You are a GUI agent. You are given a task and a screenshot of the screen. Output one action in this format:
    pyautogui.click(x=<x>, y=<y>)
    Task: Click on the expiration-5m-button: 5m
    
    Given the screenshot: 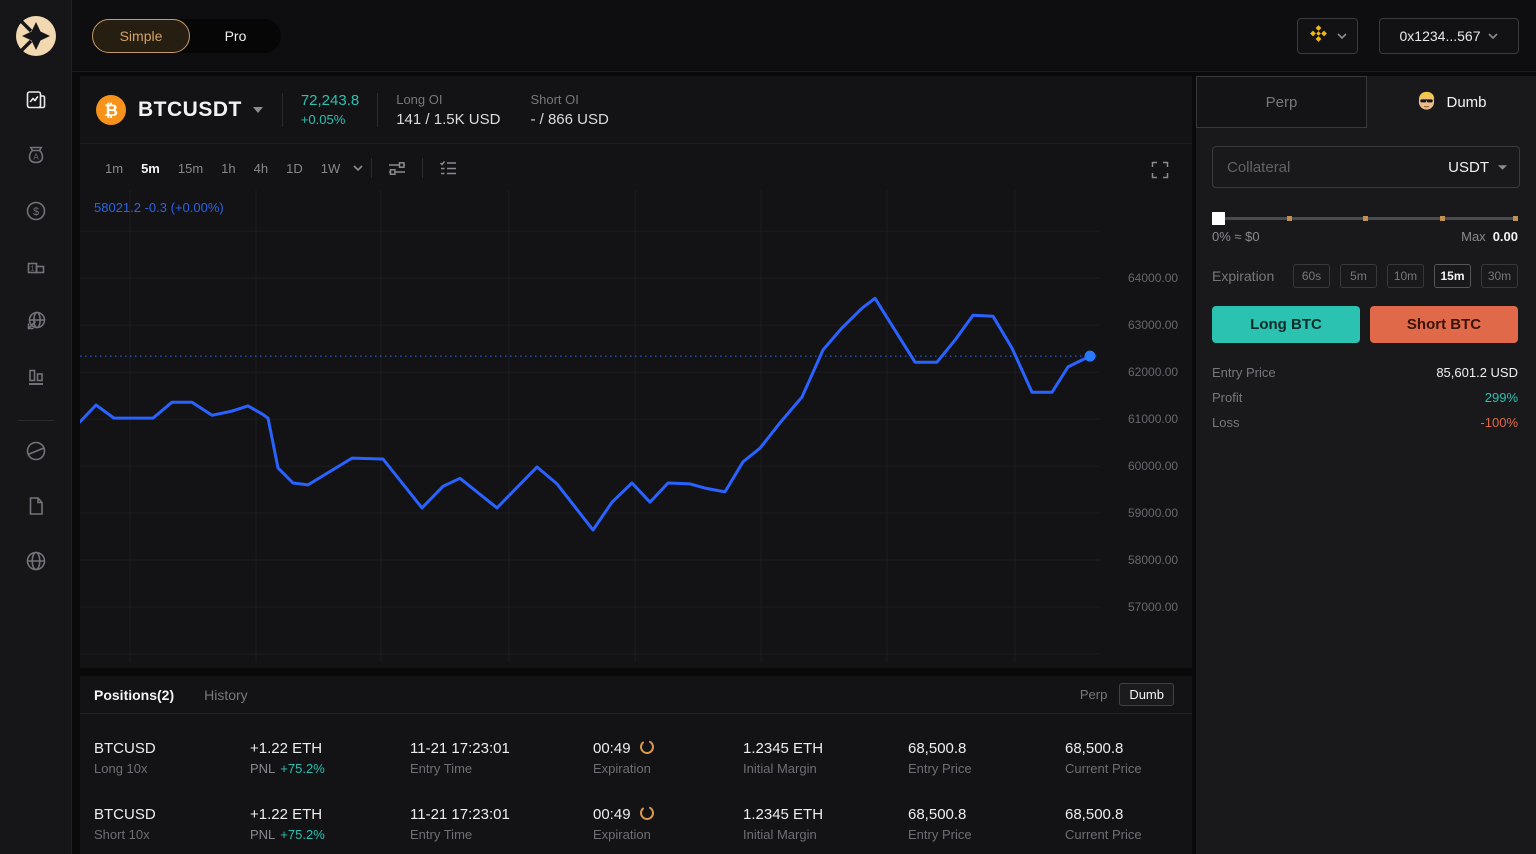 What is the action you would take?
    pyautogui.click(x=1358, y=276)
    